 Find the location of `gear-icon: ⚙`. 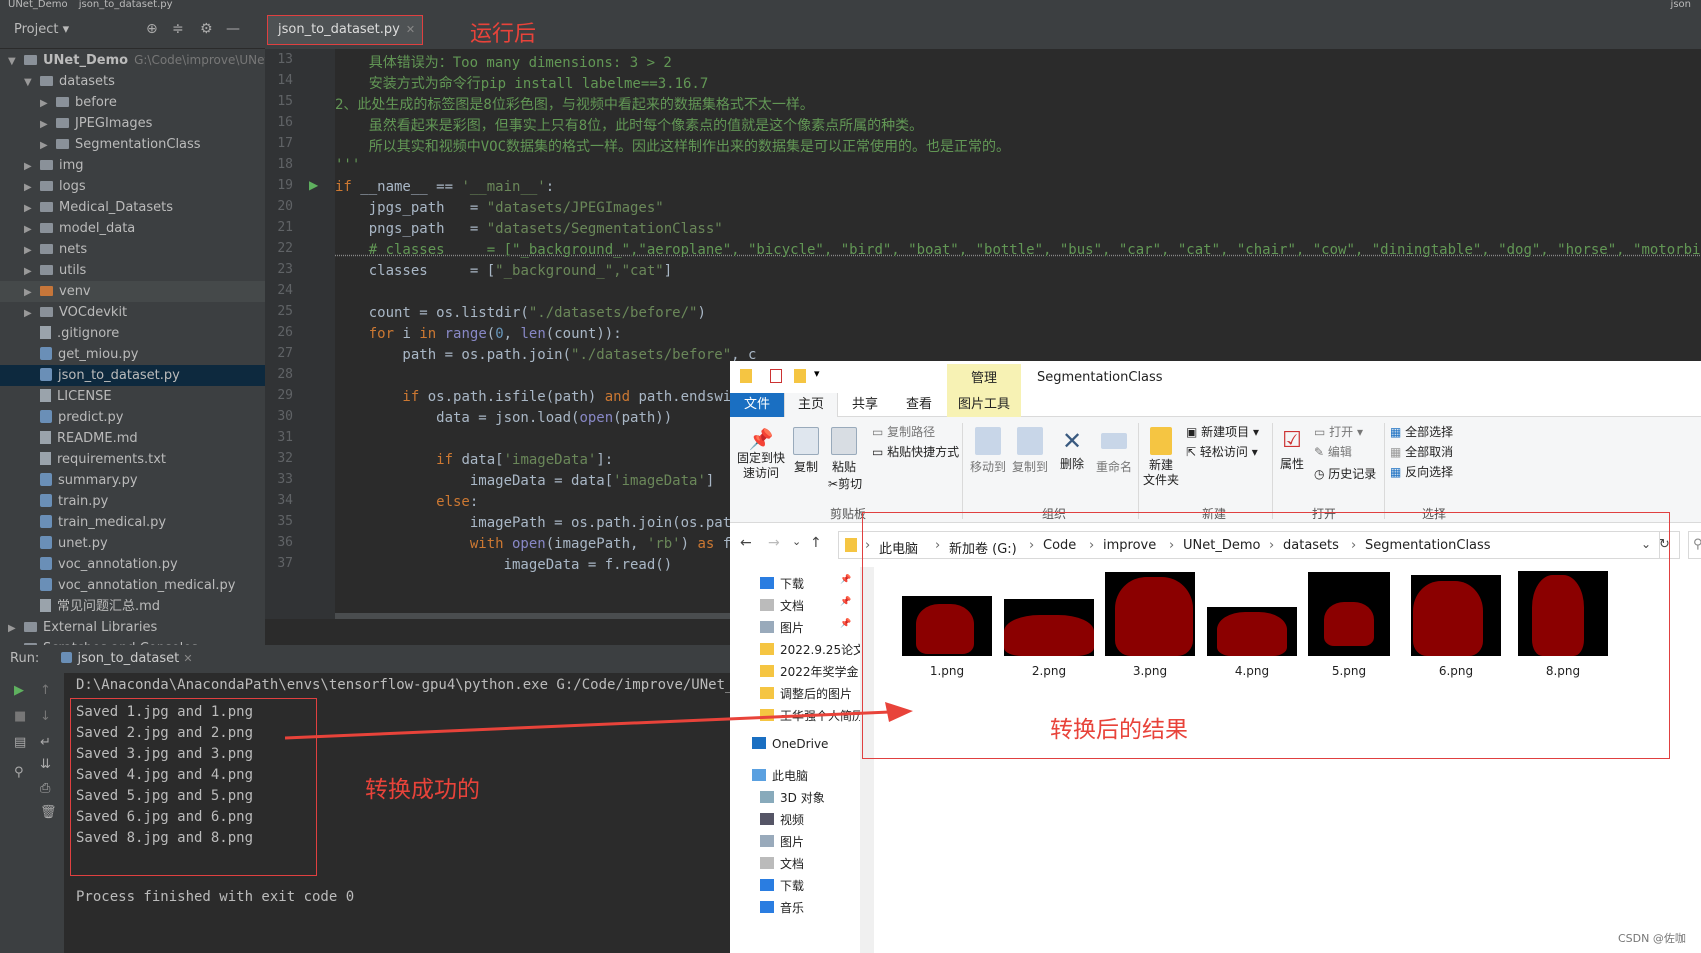

gear-icon: ⚙ is located at coordinates (206, 29).